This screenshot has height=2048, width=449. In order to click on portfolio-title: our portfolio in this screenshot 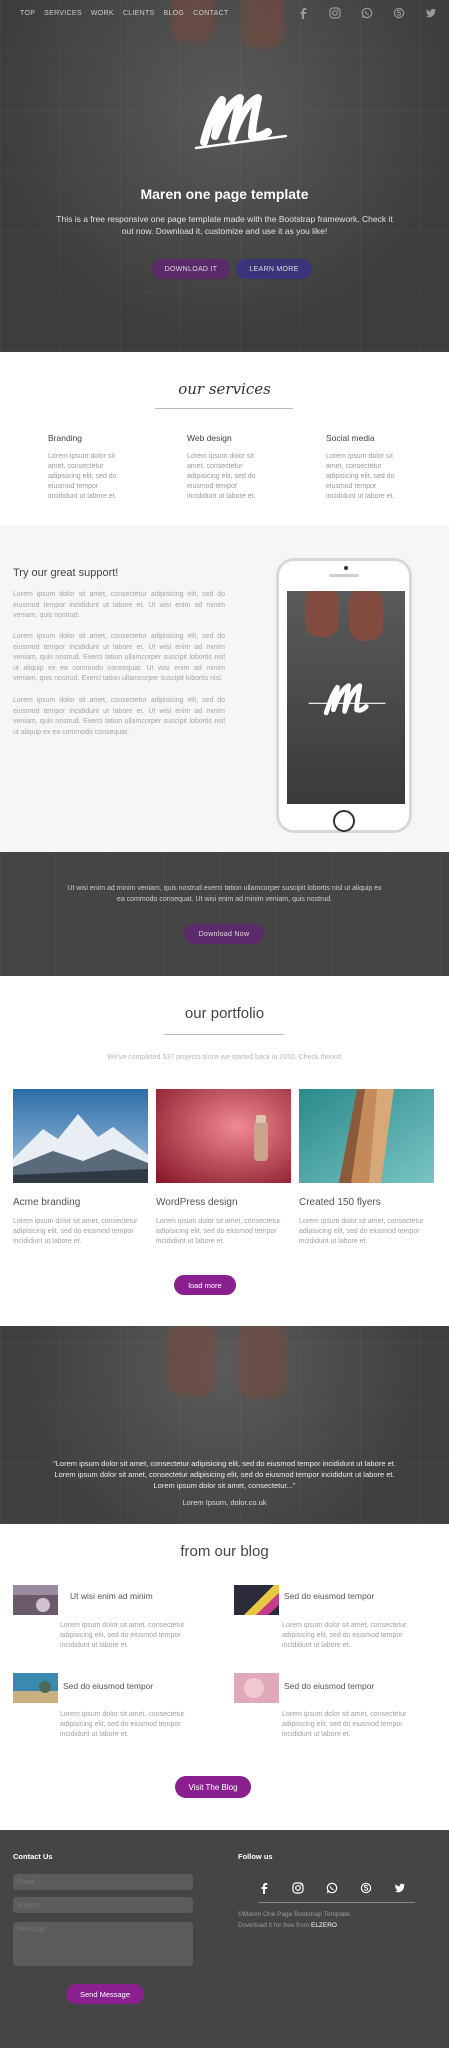, I will do `click(224, 1013)`.